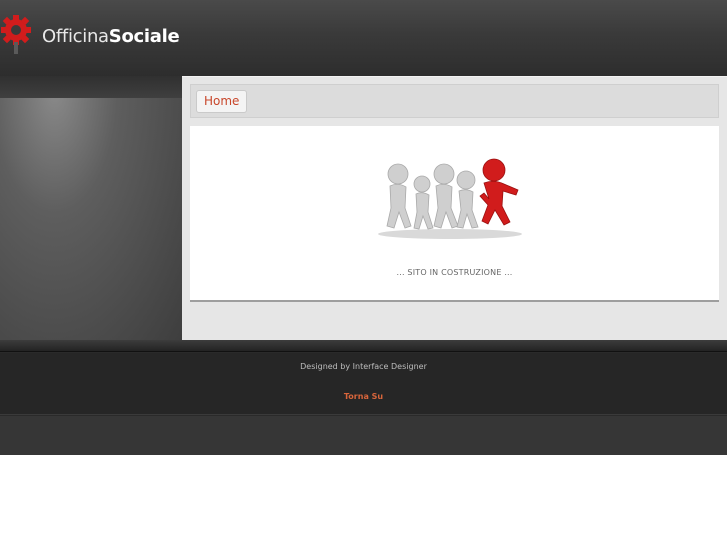 The width and height of the screenshot is (727, 545). Describe the element at coordinates (75, 36) in the screenshot. I see `logo-text-part1: Officina` at that location.